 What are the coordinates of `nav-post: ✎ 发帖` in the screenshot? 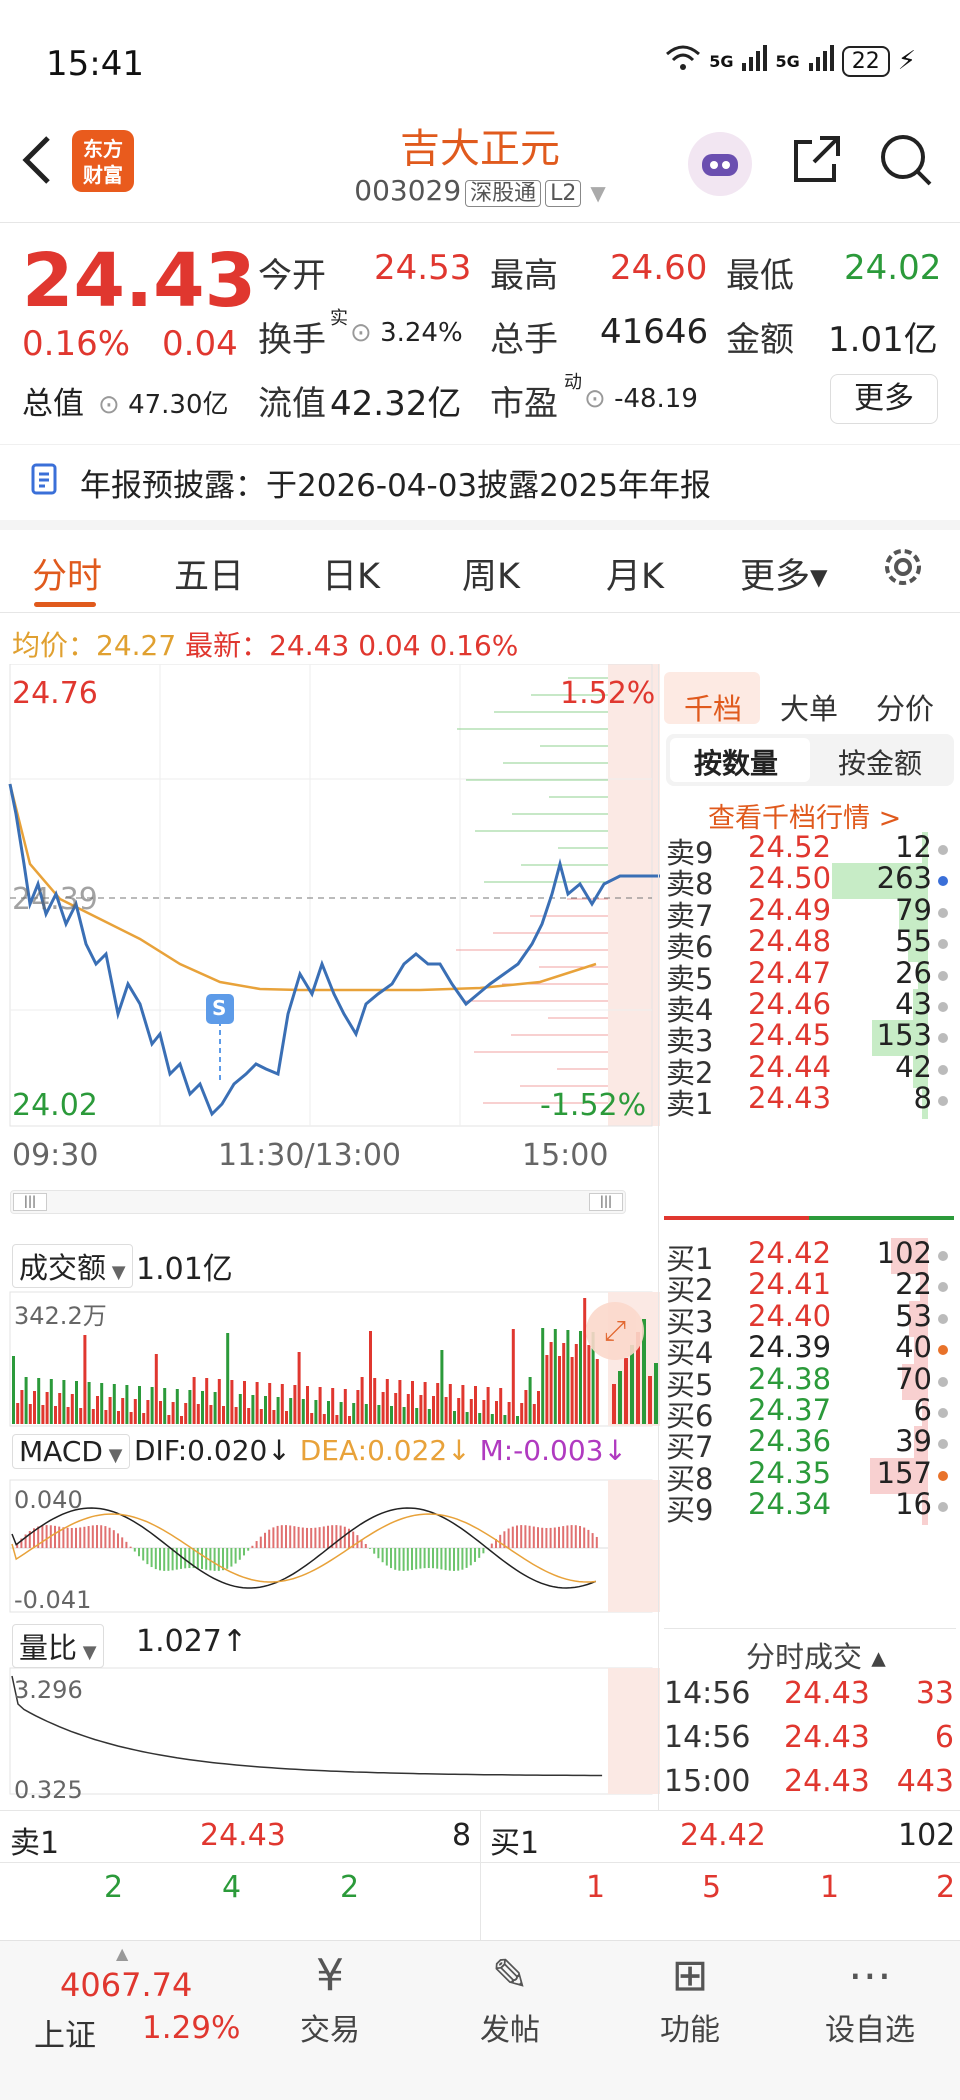 It's located at (510, 1999).